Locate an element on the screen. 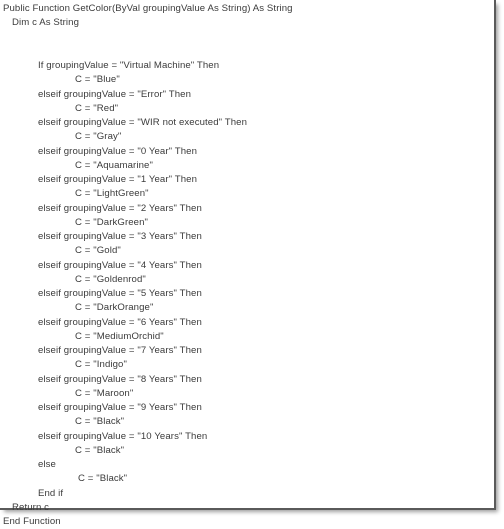 The image size is (504, 529). code-line: elseif groupingValue = "4 Years" Then is located at coordinates (120, 265).